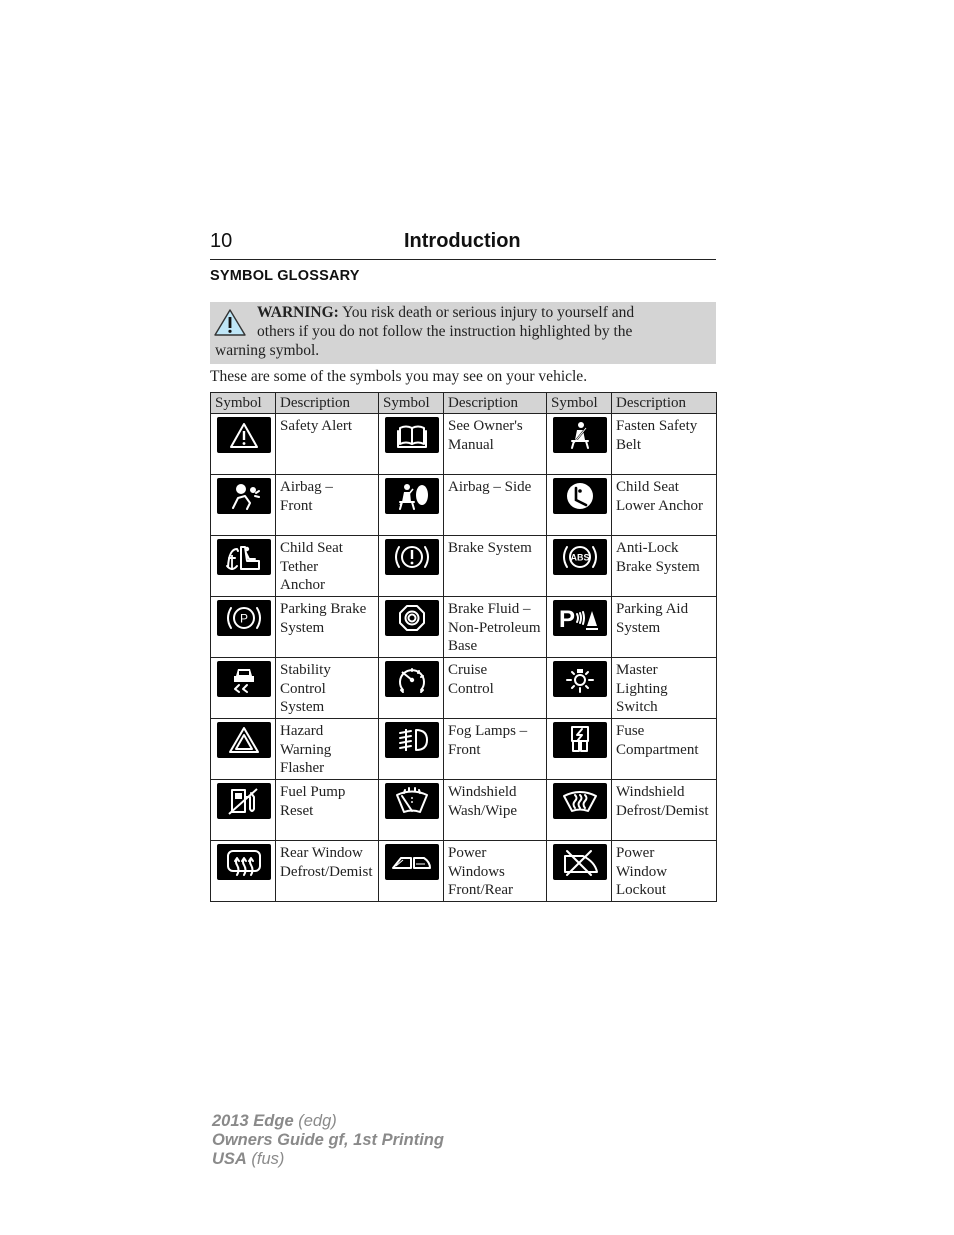  Describe the element at coordinates (642, 871) in the screenshot. I see `description-line: Window` at that location.